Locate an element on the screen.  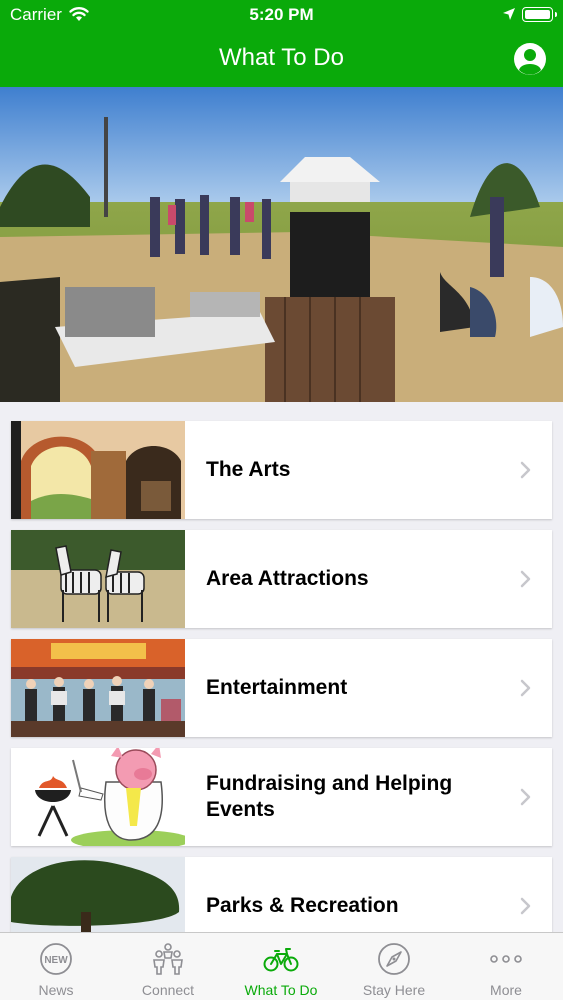
list-item-parks-recreation: Parks & Recreation is located at coordinates (281, 894).